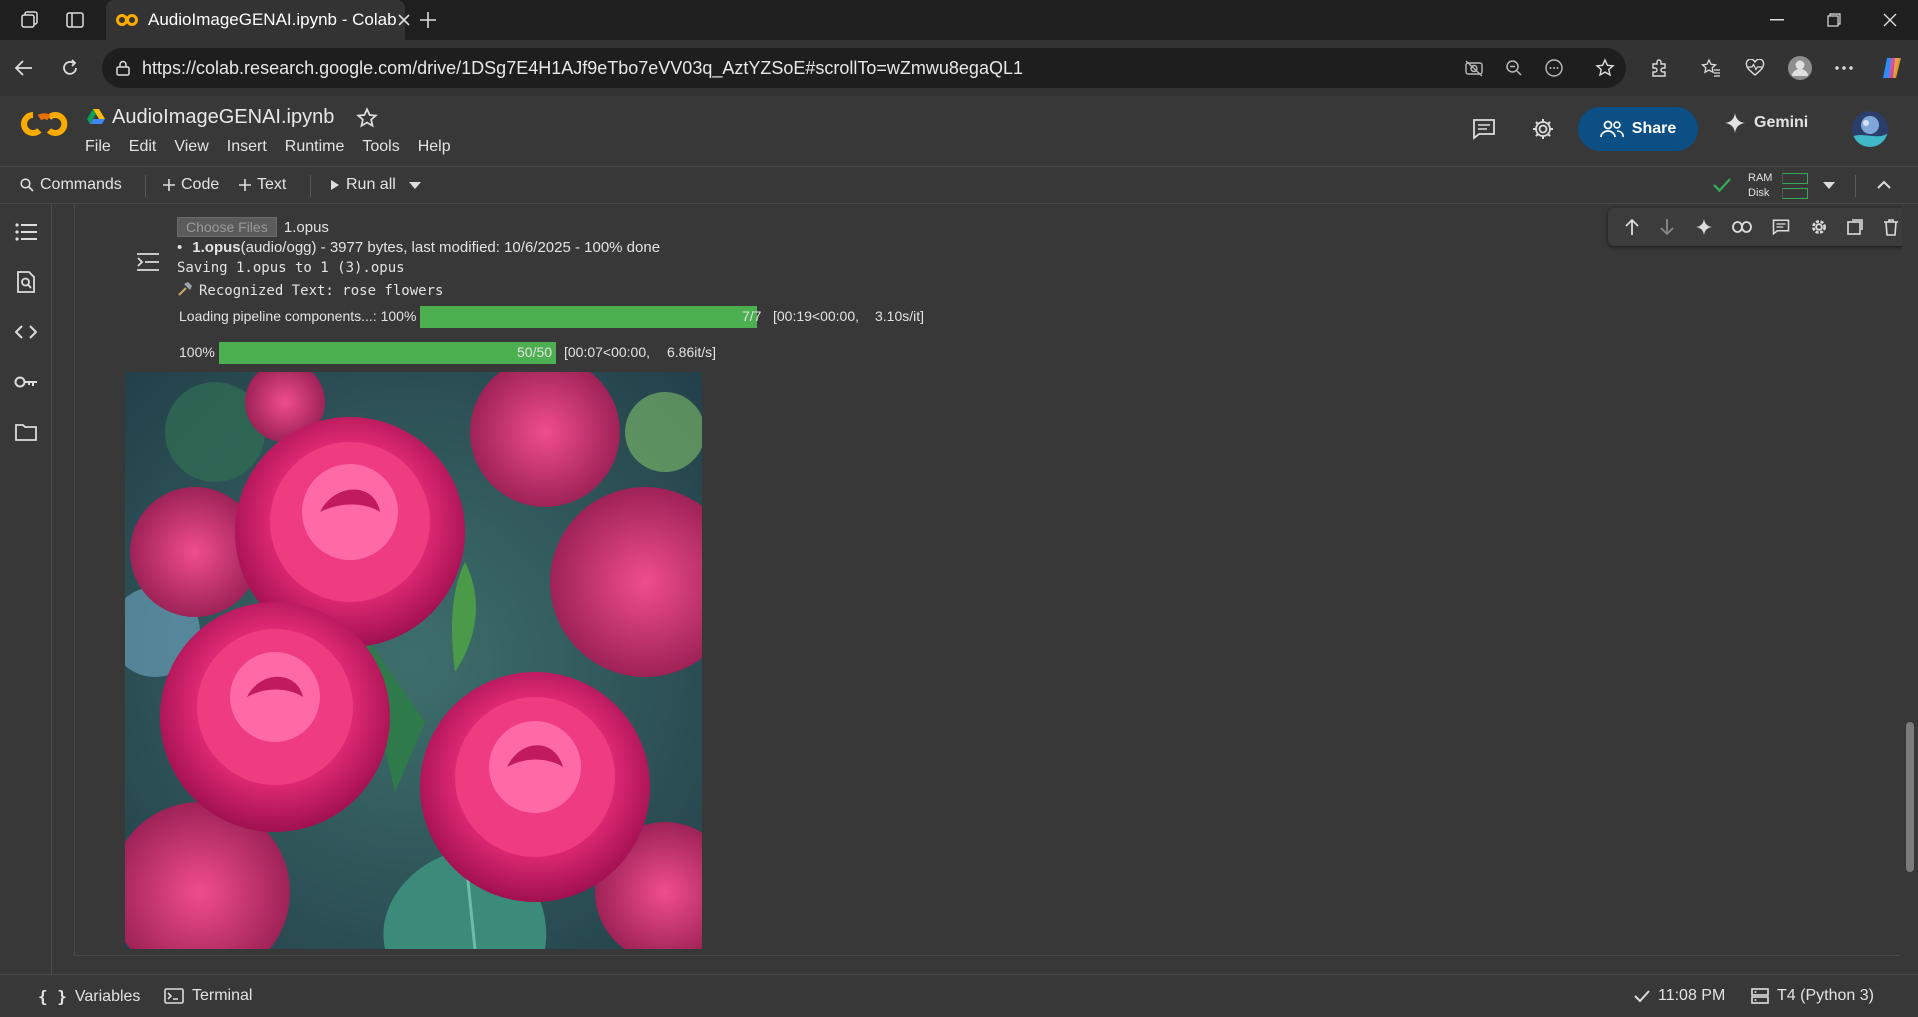 The image size is (1918, 1017). I want to click on profile-avatar-icon, so click(1800, 68).